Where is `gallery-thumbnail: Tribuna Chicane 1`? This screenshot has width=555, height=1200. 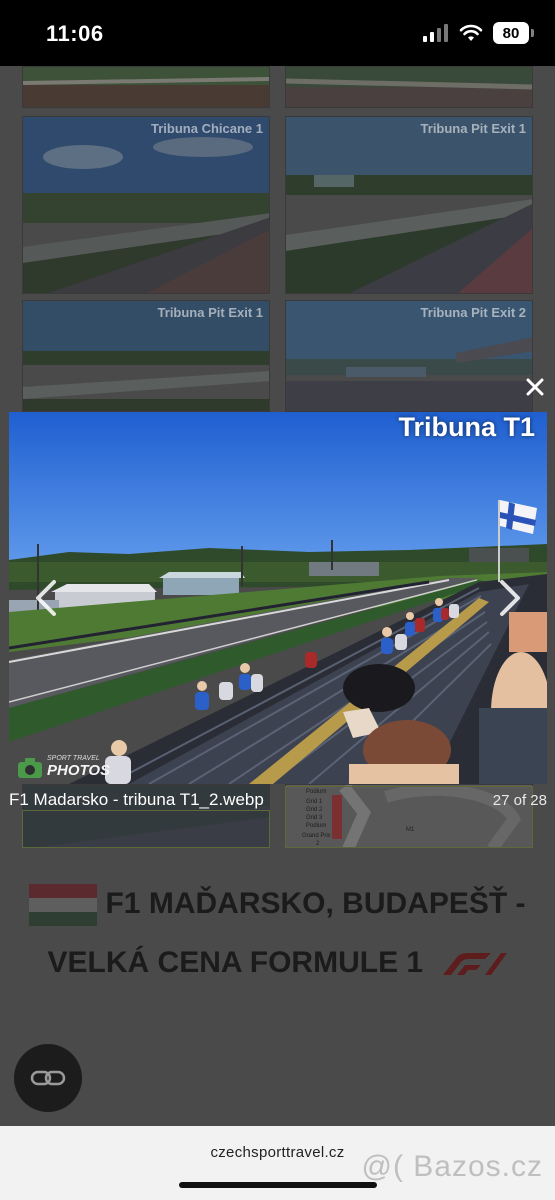 gallery-thumbnail: Tribuna Chicane 1 is located at coordinates (146, 205).